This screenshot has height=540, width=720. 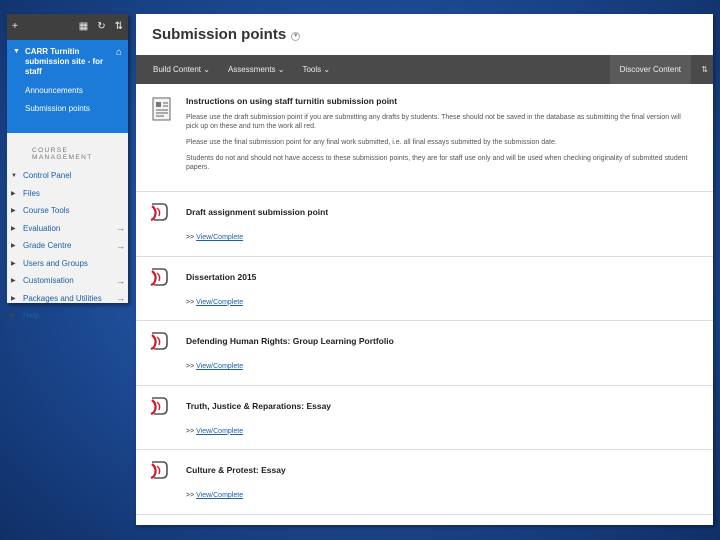 I want to click on build-content-menu: Build Content ⌄, so click(x=181, y=69).